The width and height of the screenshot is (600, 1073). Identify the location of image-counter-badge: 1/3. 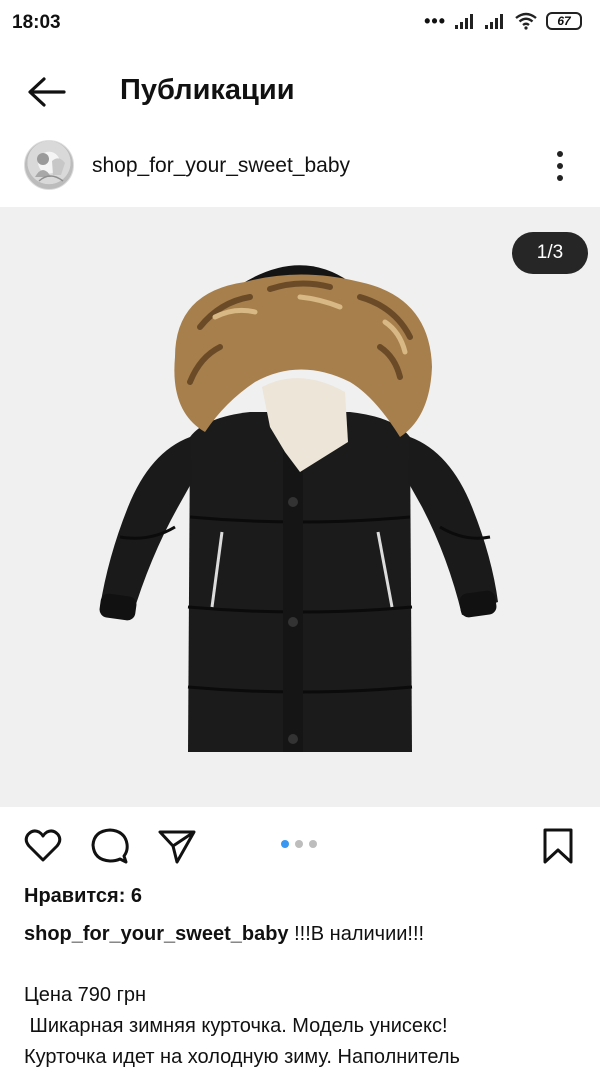
(550, 253).